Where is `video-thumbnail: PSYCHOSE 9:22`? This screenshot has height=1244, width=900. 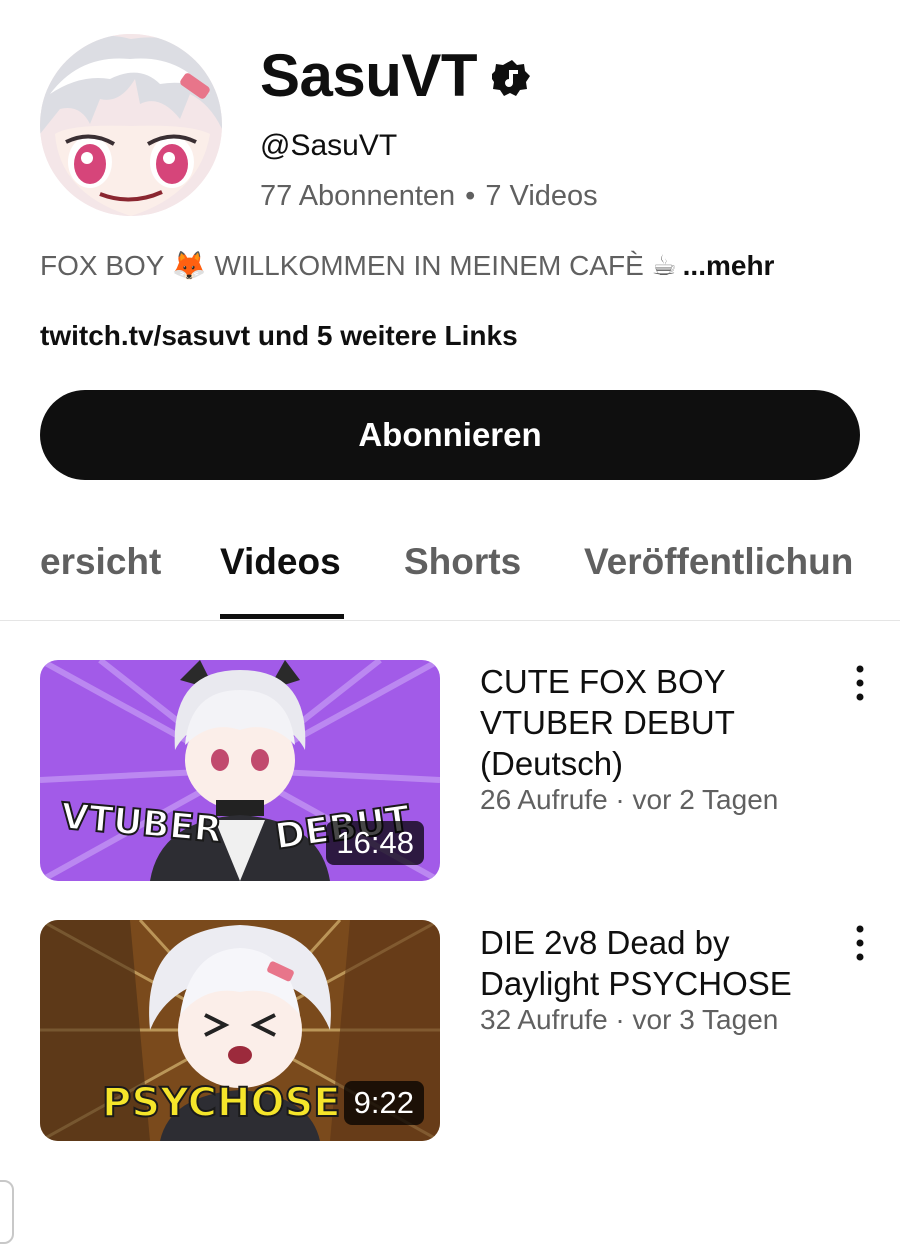 video-thumbnail: PSYCHOSE 9:22 is located at coordinates (240, 1030).